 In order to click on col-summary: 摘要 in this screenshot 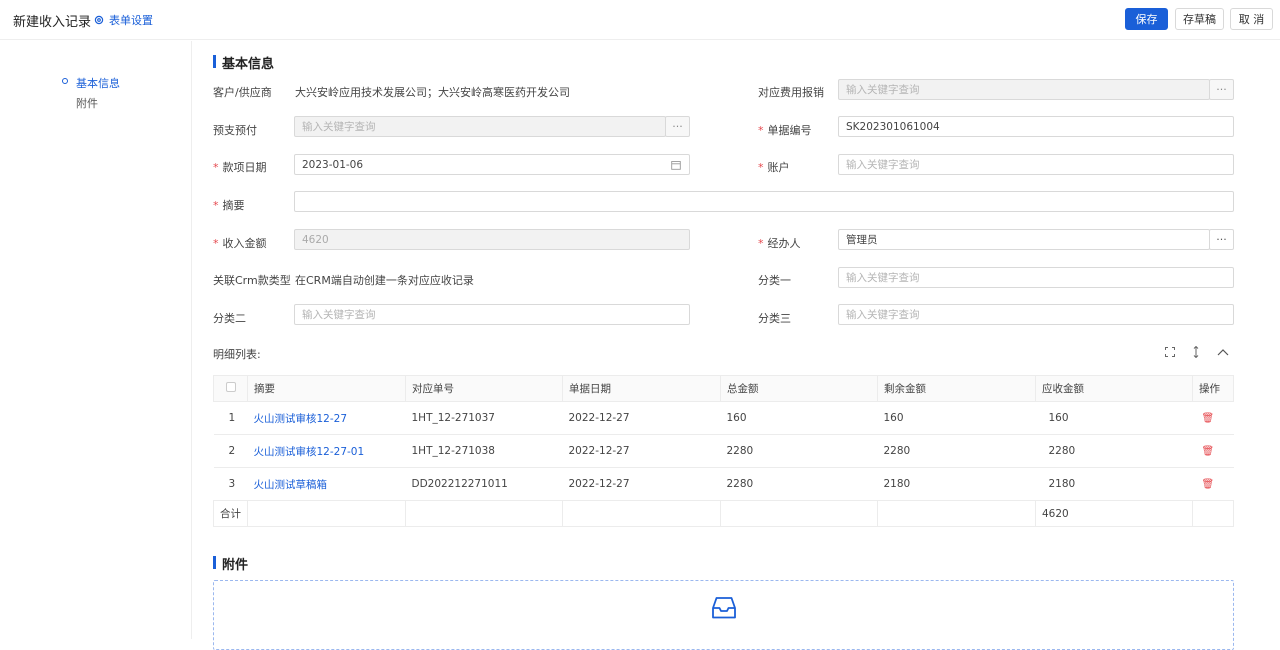, I will do `click(326, 388)`.